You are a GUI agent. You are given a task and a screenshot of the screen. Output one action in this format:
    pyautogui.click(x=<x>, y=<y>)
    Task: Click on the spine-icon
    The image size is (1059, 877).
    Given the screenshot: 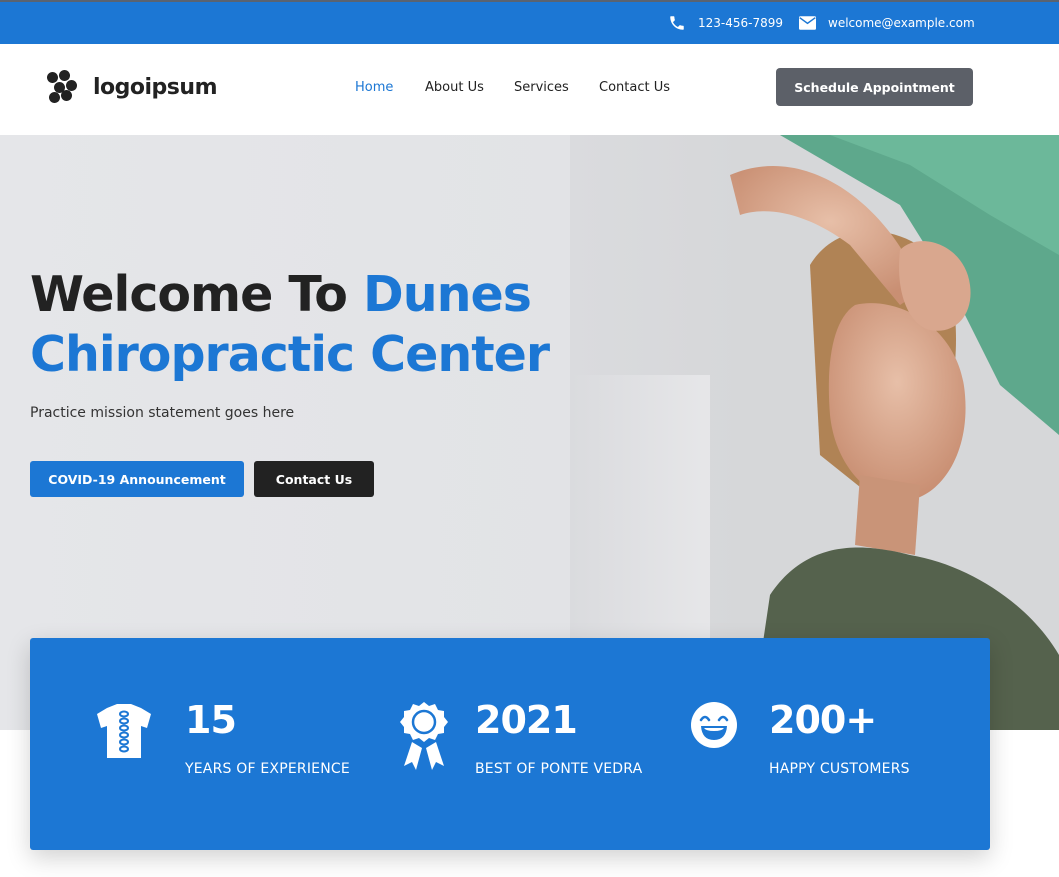 What is the action you would take?
    pyautogui.click(x=124, y=731)
    